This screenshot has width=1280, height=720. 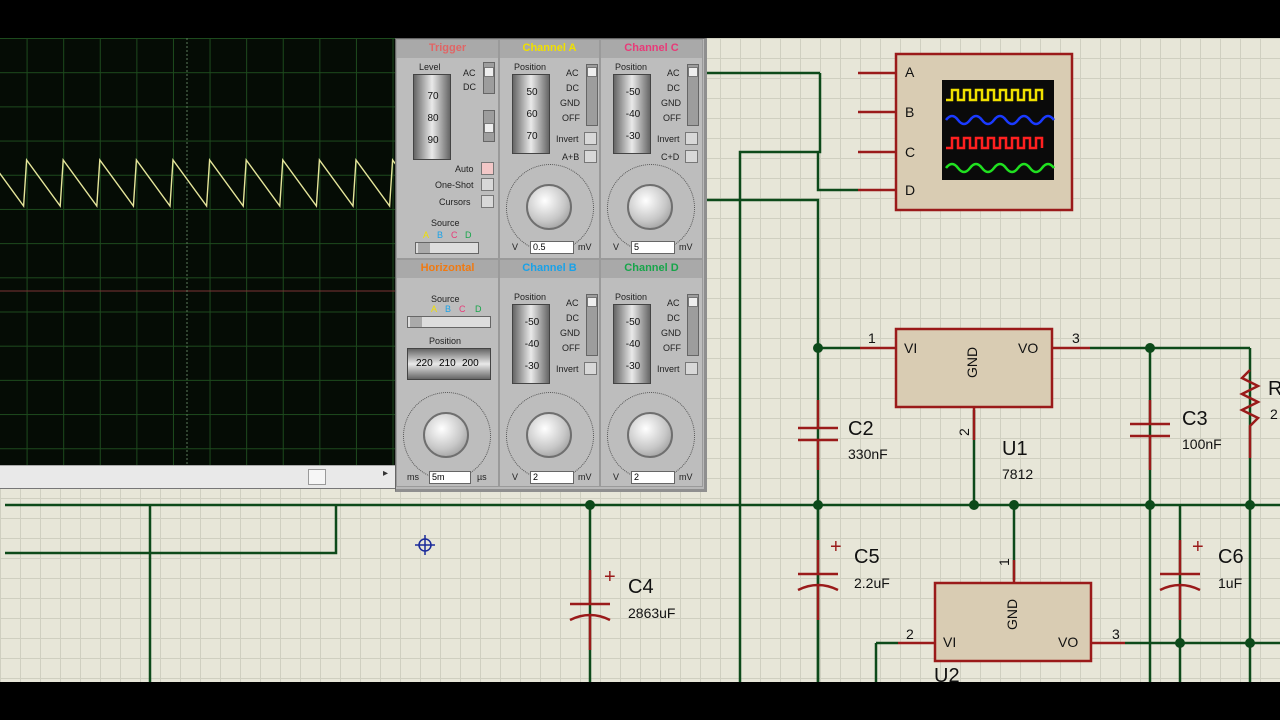 I want to click on u1-pin1: 1, so click(x=872, y=338).